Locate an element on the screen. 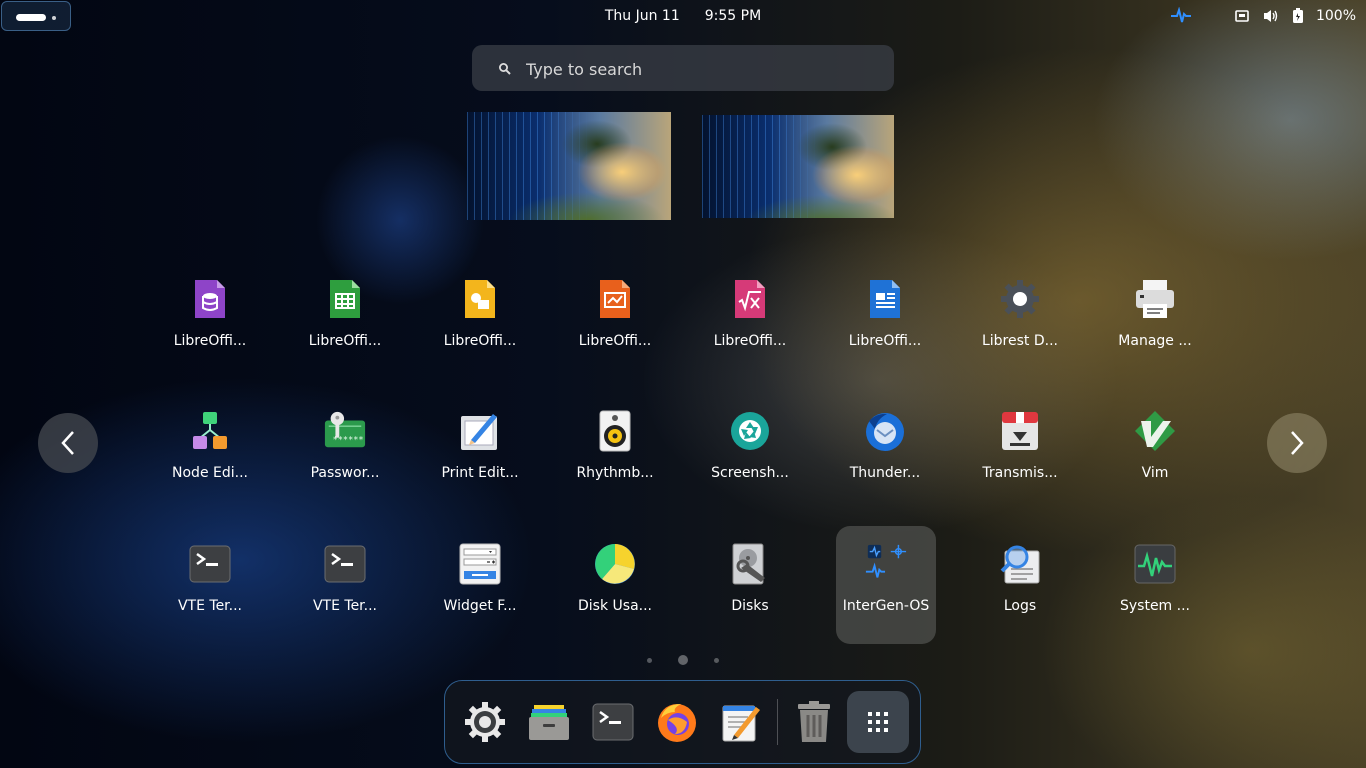 The height and width of the screenshot is (768, 1366). search-input is located at coordinates (701, 69).